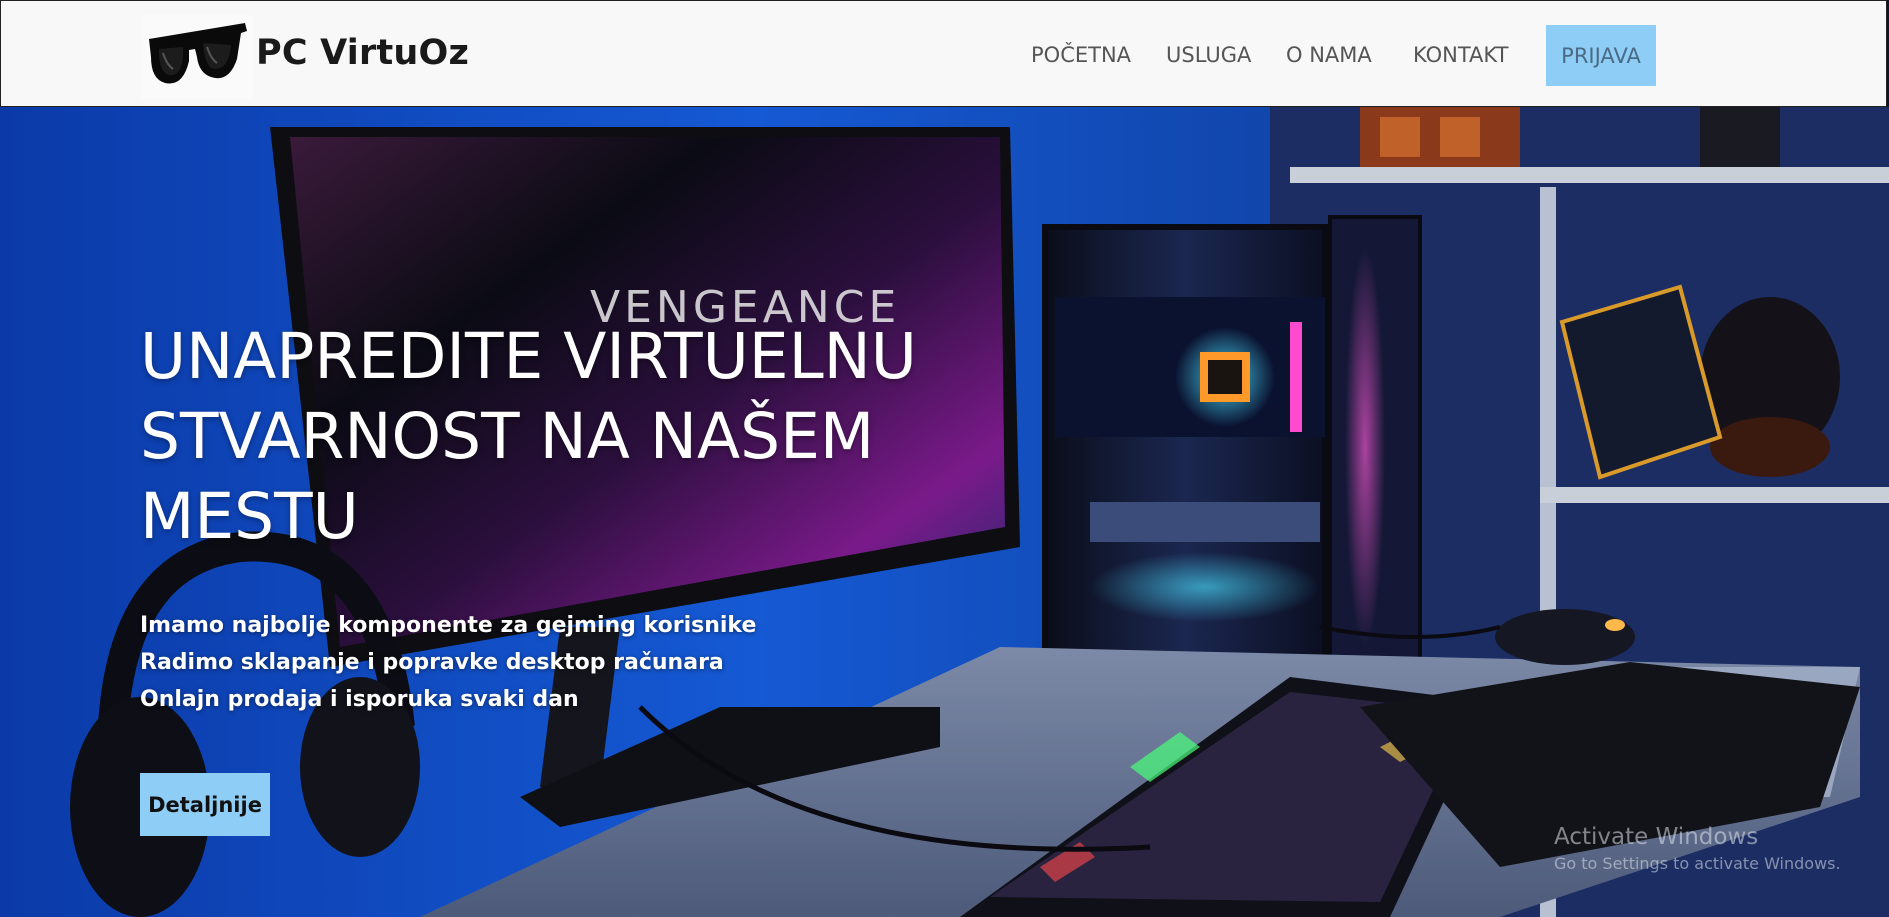 The height and width of the screenshot is (917, 1889). Describe the element at coordinates (198, 53) in the screenshot. I see `sunglasses-icon` at that location.